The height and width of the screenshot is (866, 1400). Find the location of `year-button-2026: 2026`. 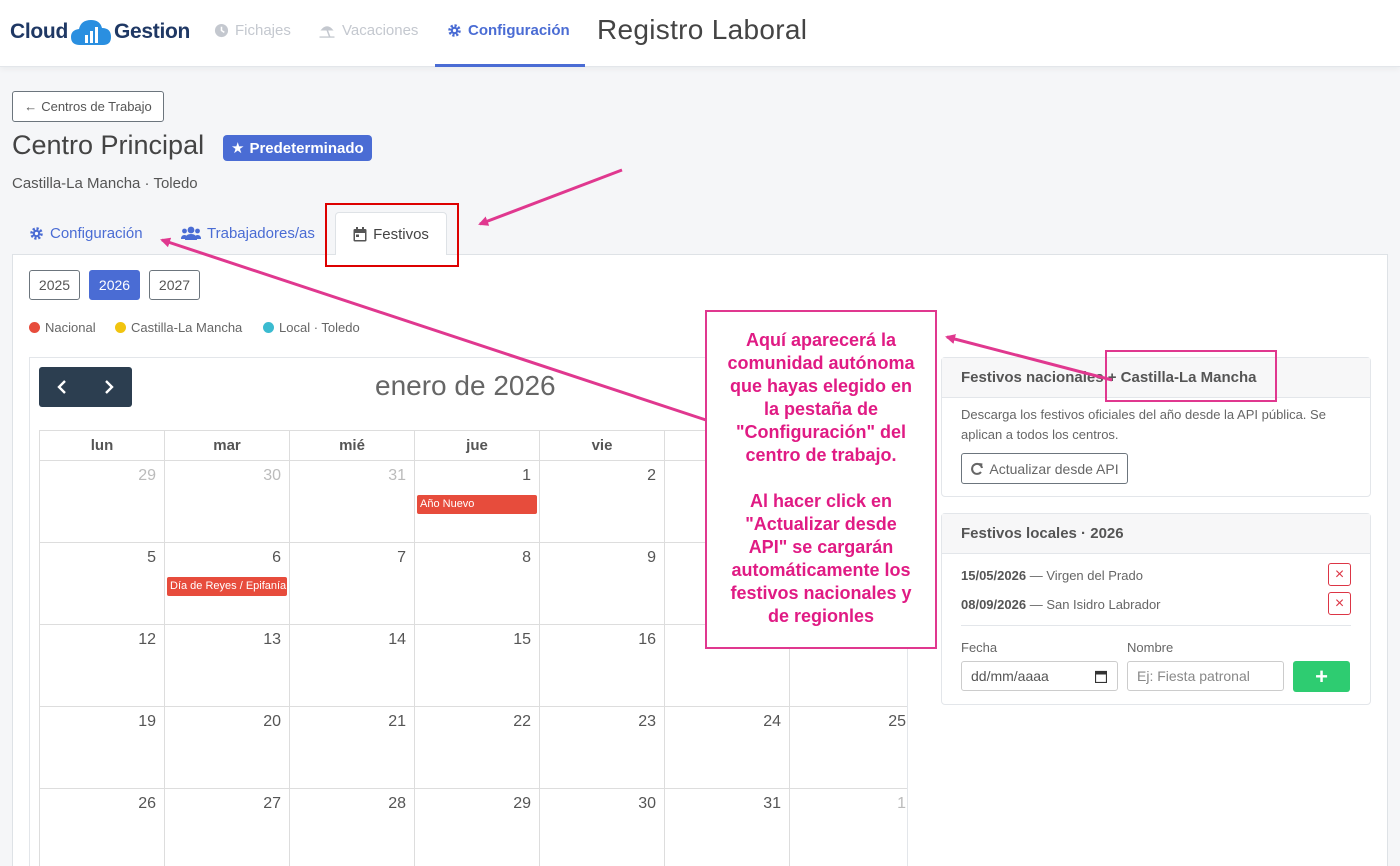

year-button-2026: 2026 is located at coordinates (114, 285).